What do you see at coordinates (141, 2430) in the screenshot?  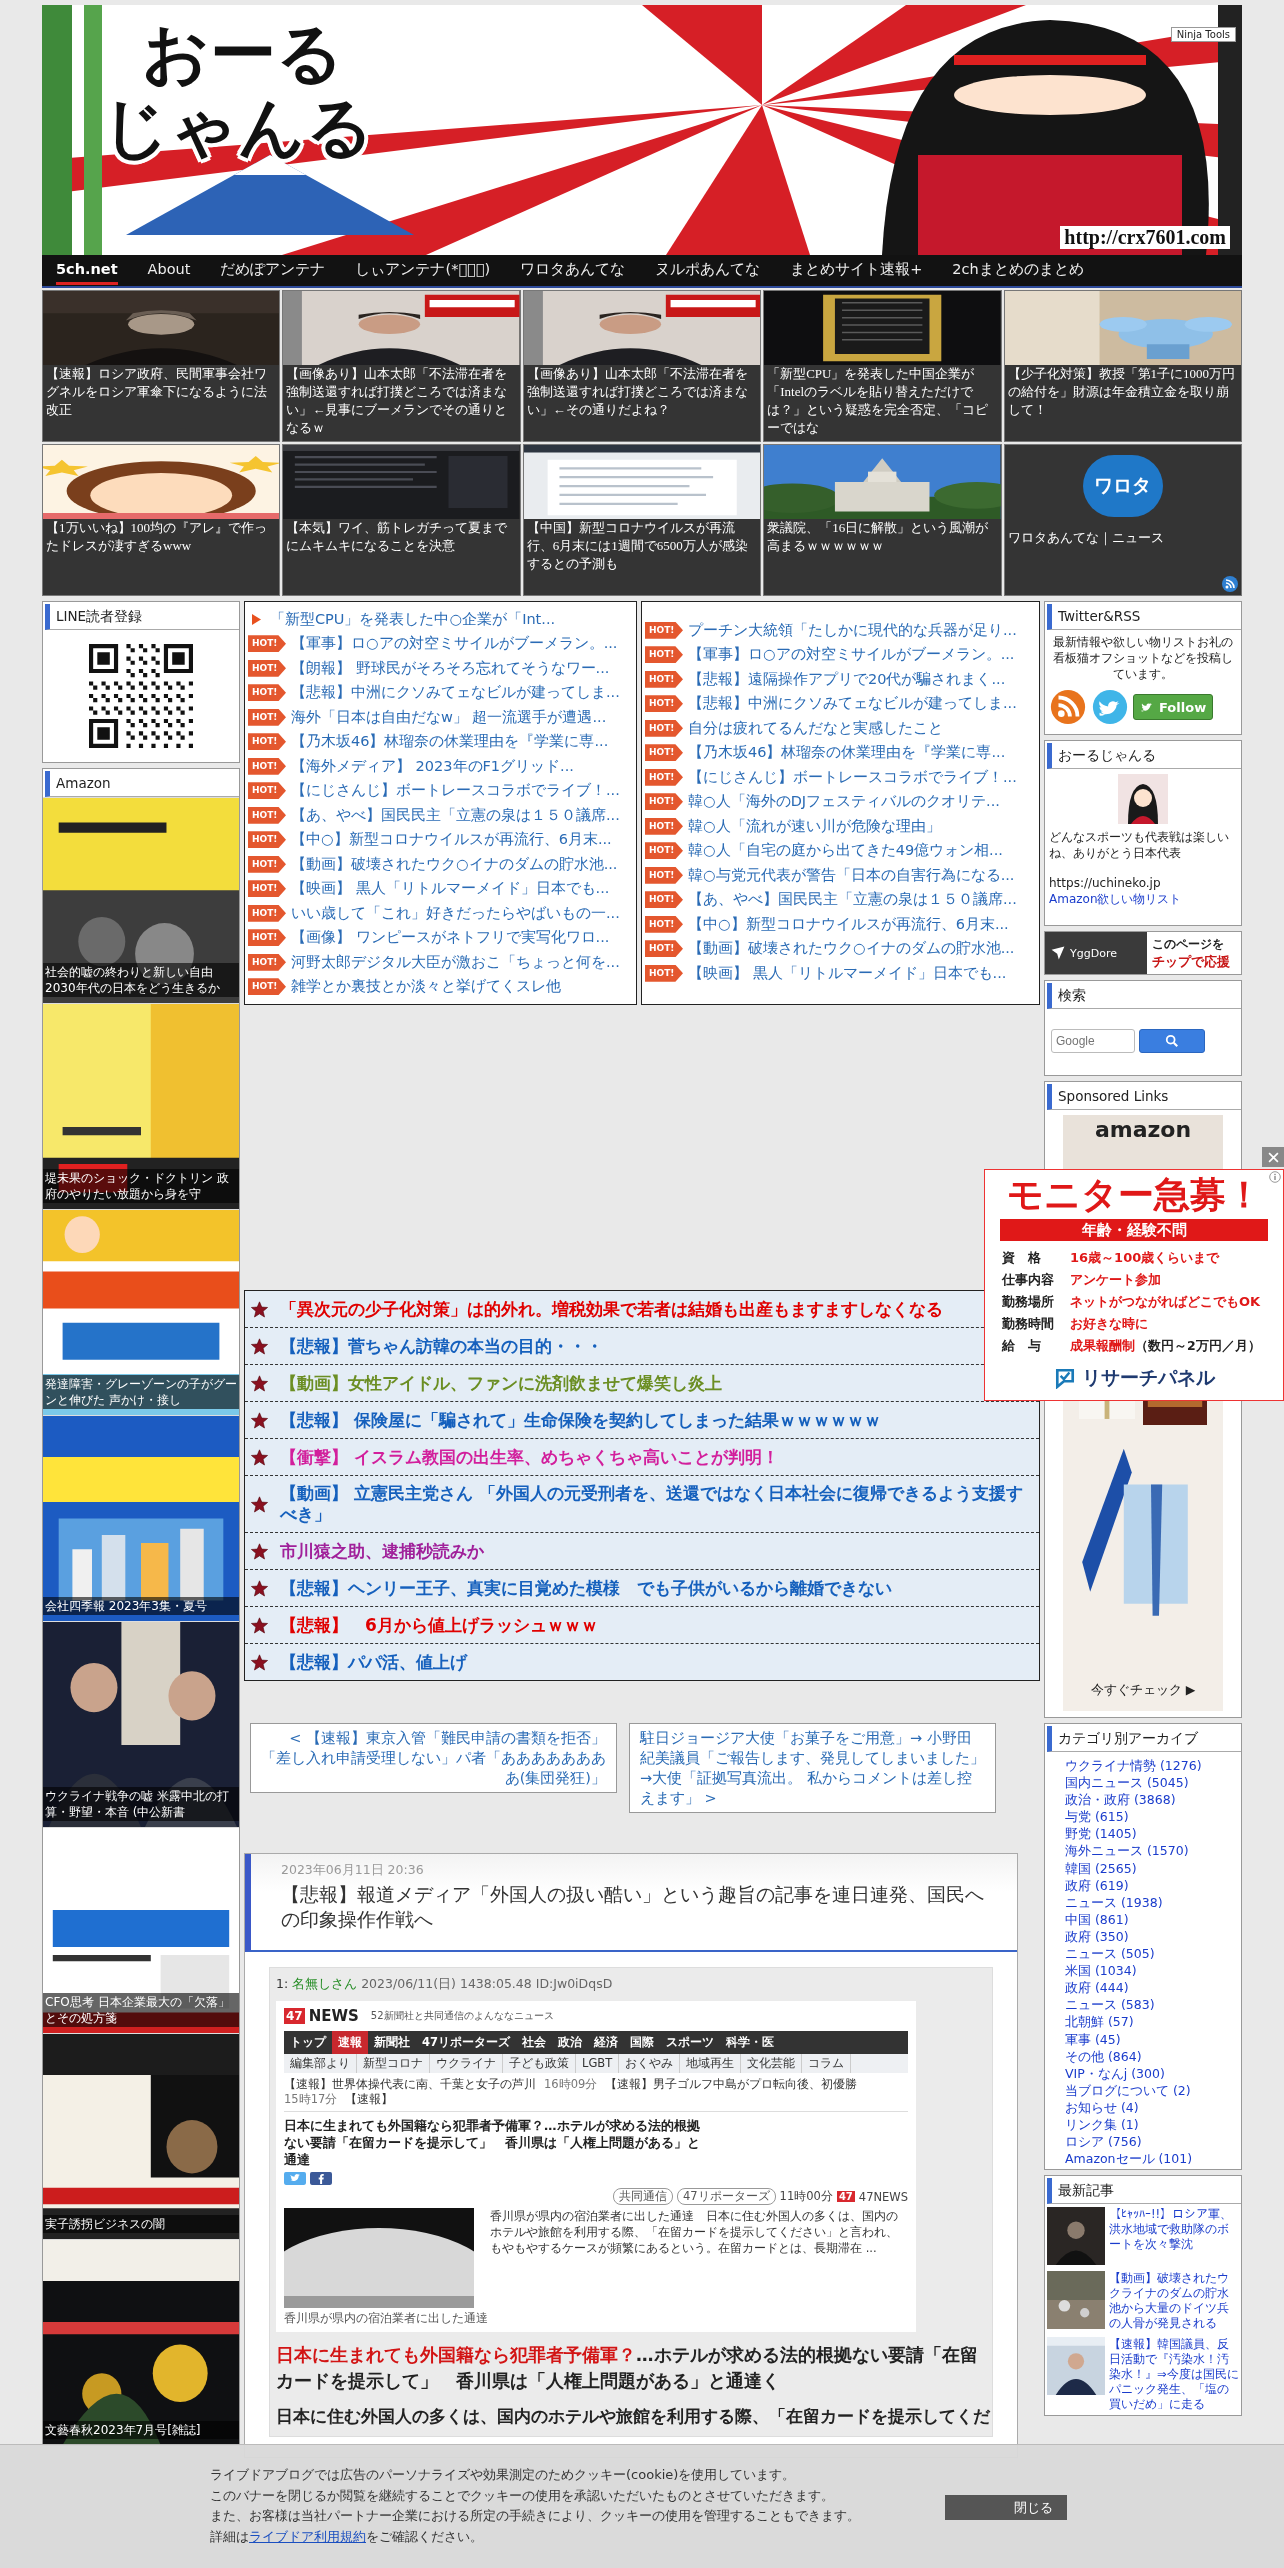 I see `book-caption: 文藝春秋2023年7月号[雑誌]` at bounding box center [141, 2430].